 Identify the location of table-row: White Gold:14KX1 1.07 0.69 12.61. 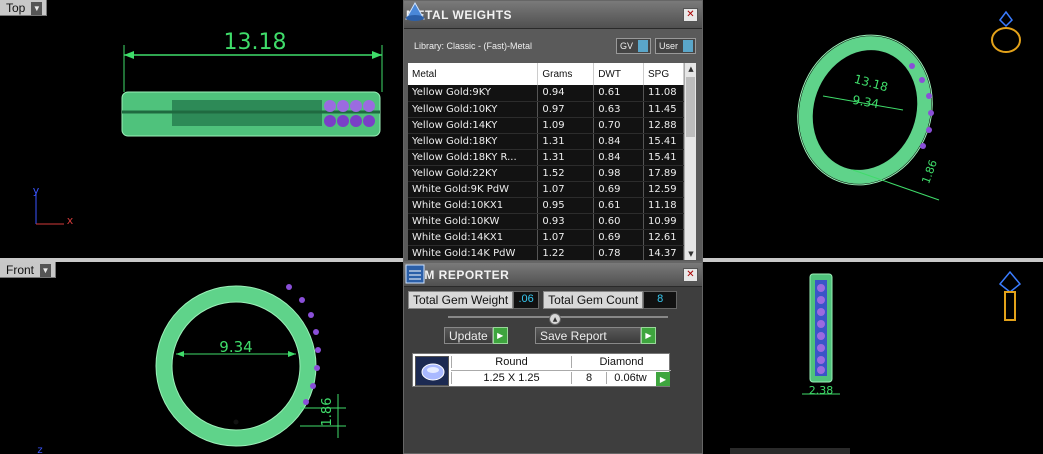
(546, 237).